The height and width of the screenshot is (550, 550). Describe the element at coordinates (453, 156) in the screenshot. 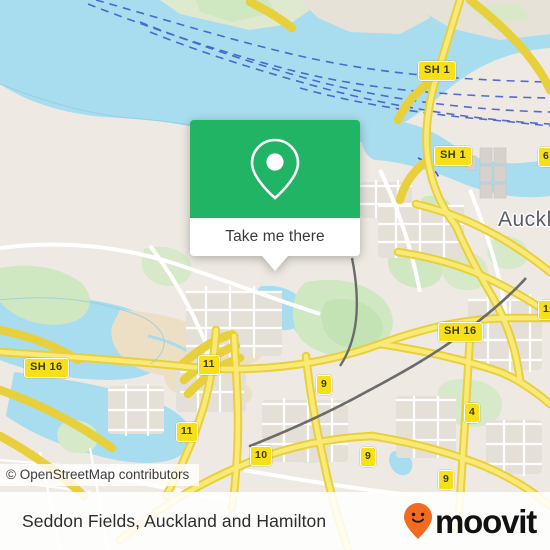

I see `road-shield-sh1-city: SH 1` at that location.